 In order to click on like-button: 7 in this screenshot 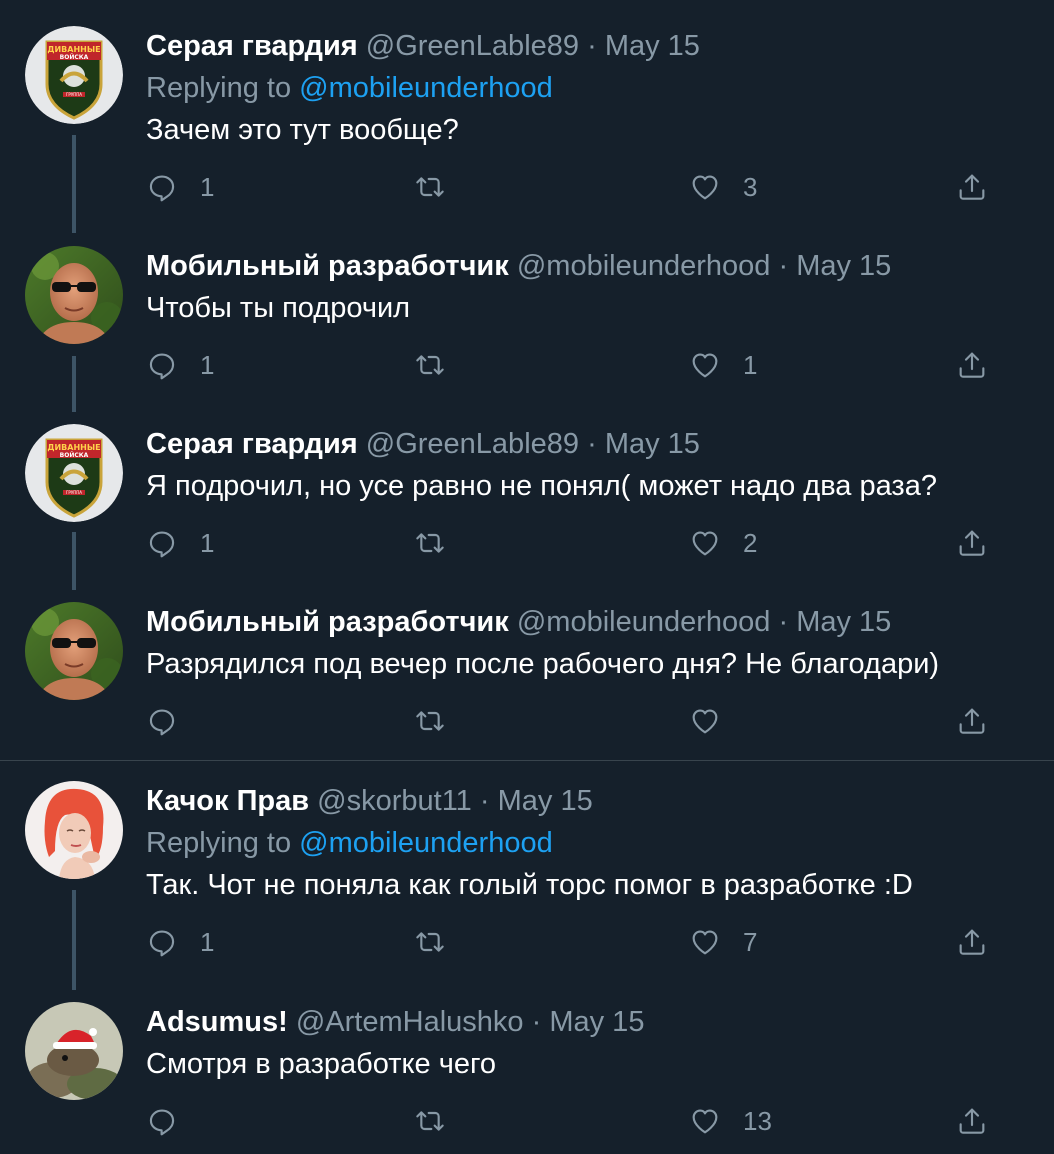, I will do `click(723, 942)`.